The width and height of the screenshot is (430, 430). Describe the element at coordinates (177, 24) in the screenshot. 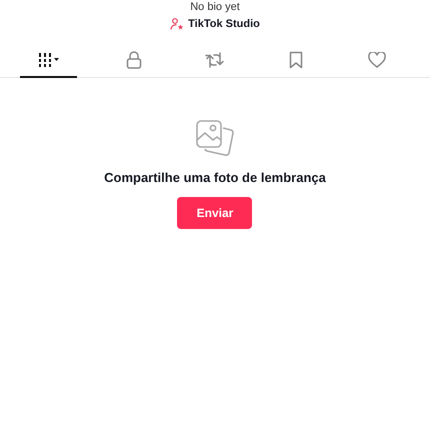

I see `creator-icon` at that location.